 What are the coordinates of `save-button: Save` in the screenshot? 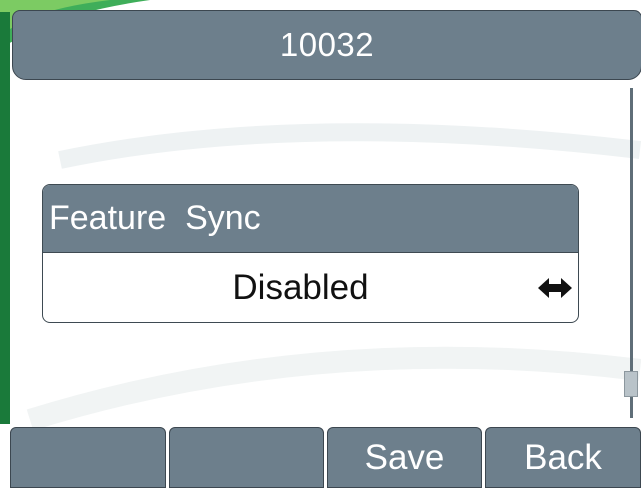 It's located at (404, 457).